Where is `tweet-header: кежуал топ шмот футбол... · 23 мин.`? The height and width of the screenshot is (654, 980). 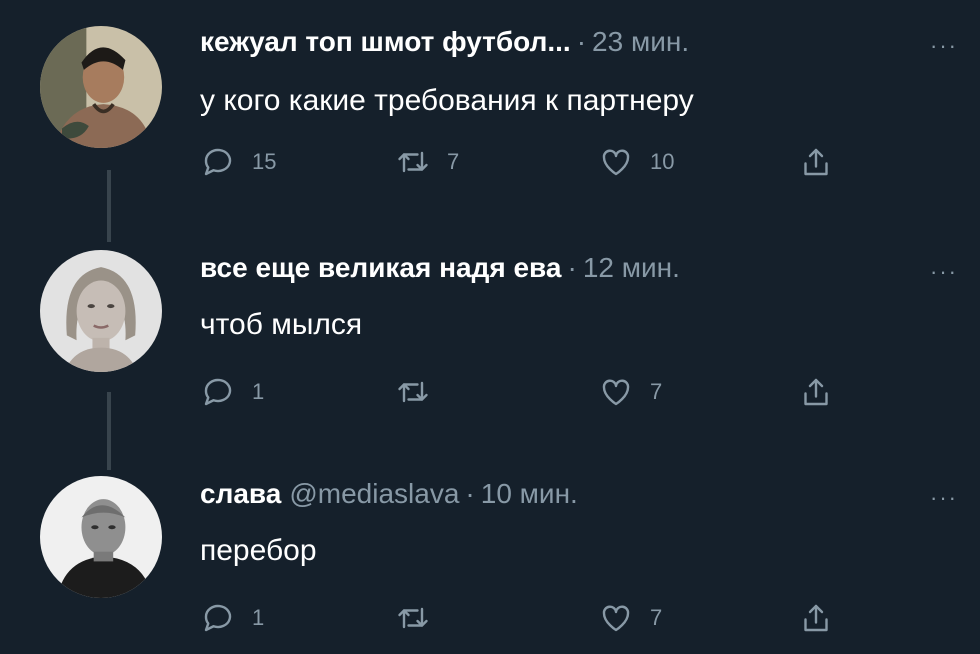 tweet-header: кежуал топ шмот футбол... · 23 мин. is located at coordinates (444, 46).